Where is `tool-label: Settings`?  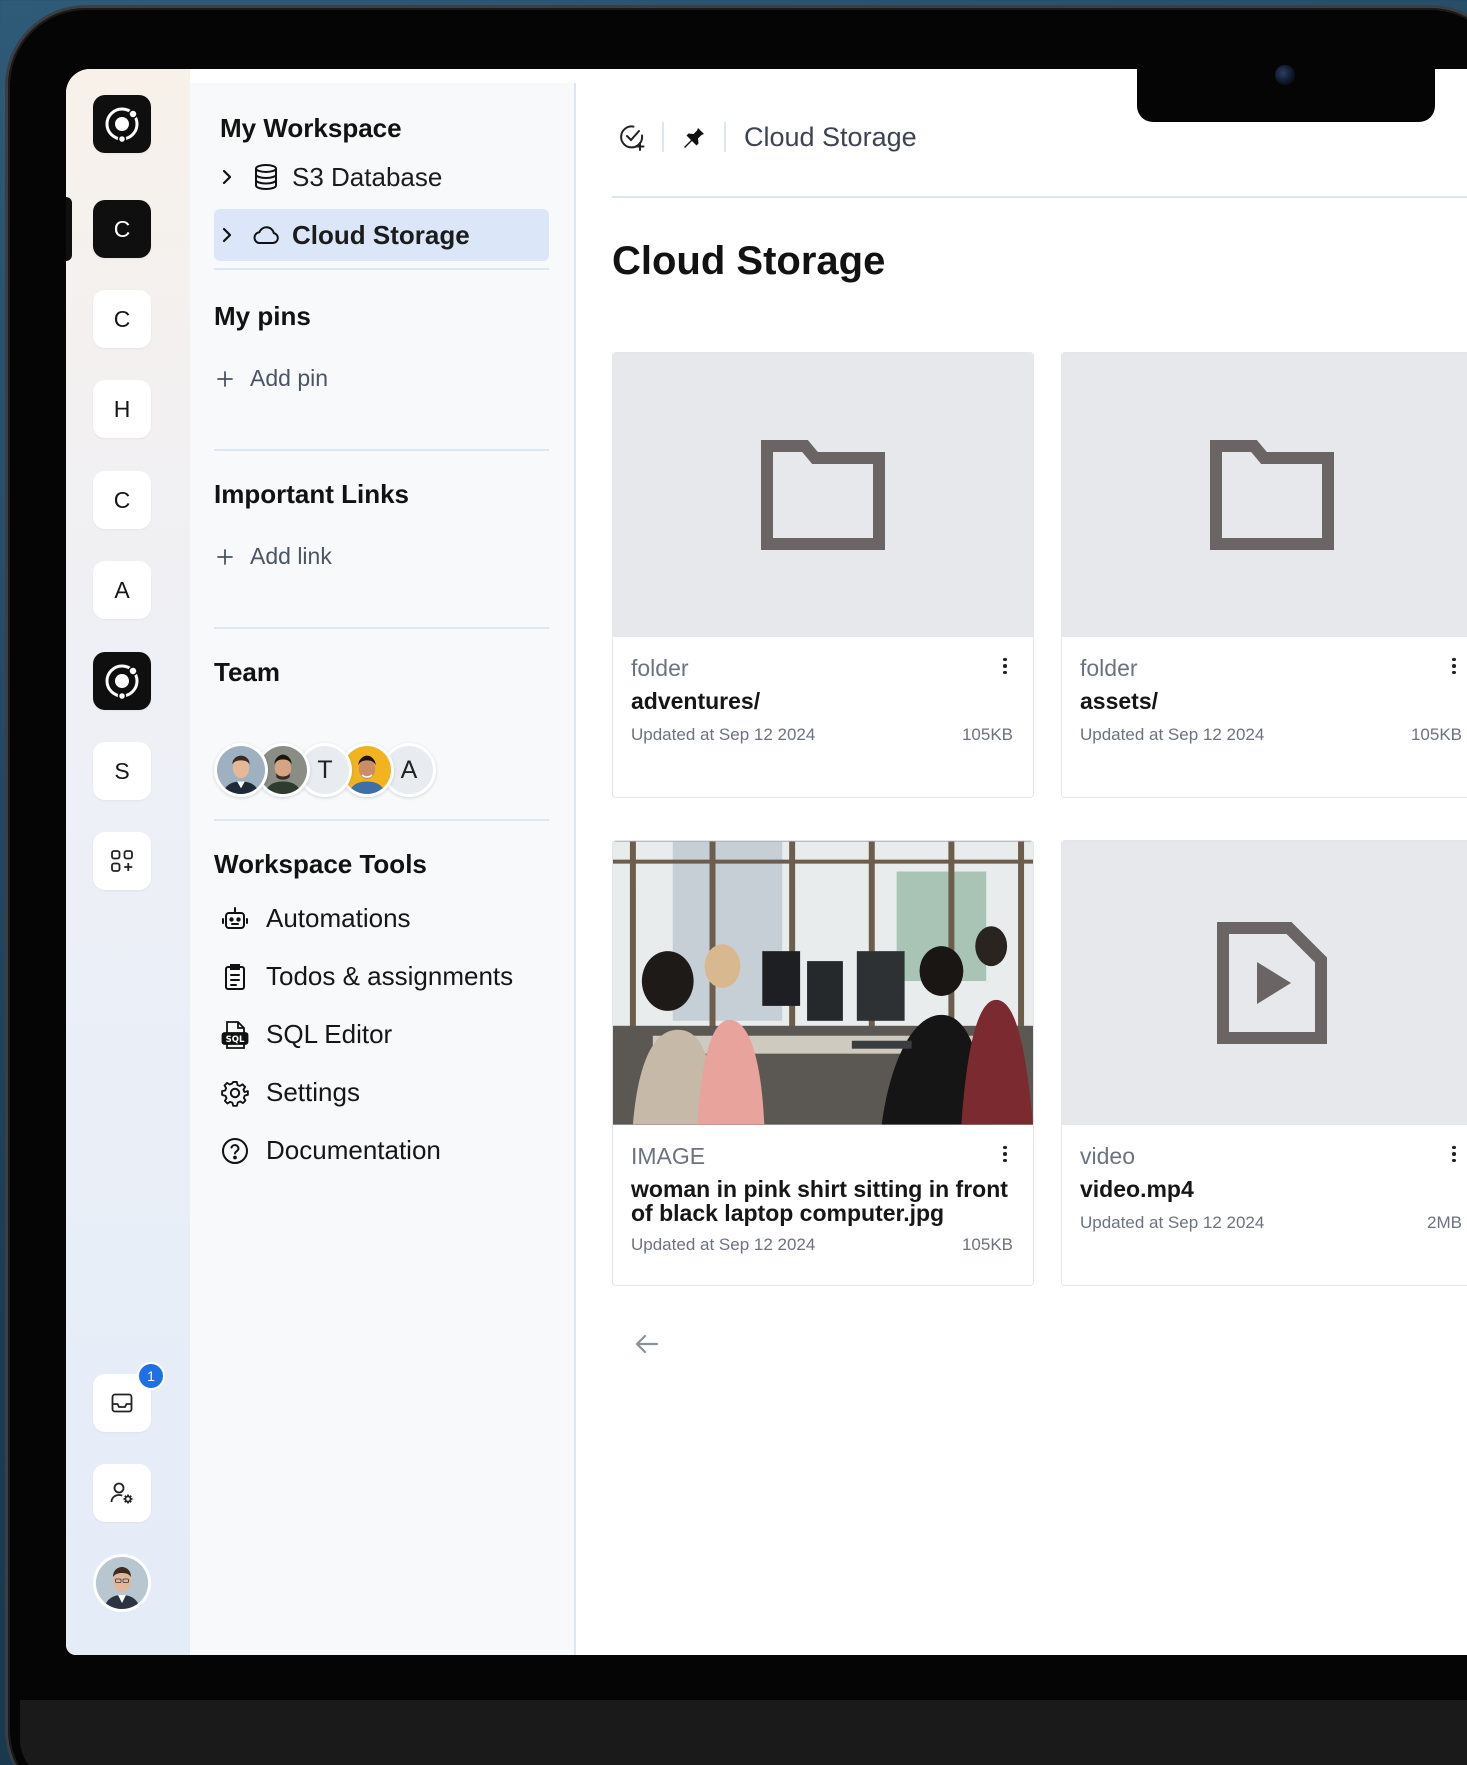 tool-label: Settings is located at coordinates (313, 1092).